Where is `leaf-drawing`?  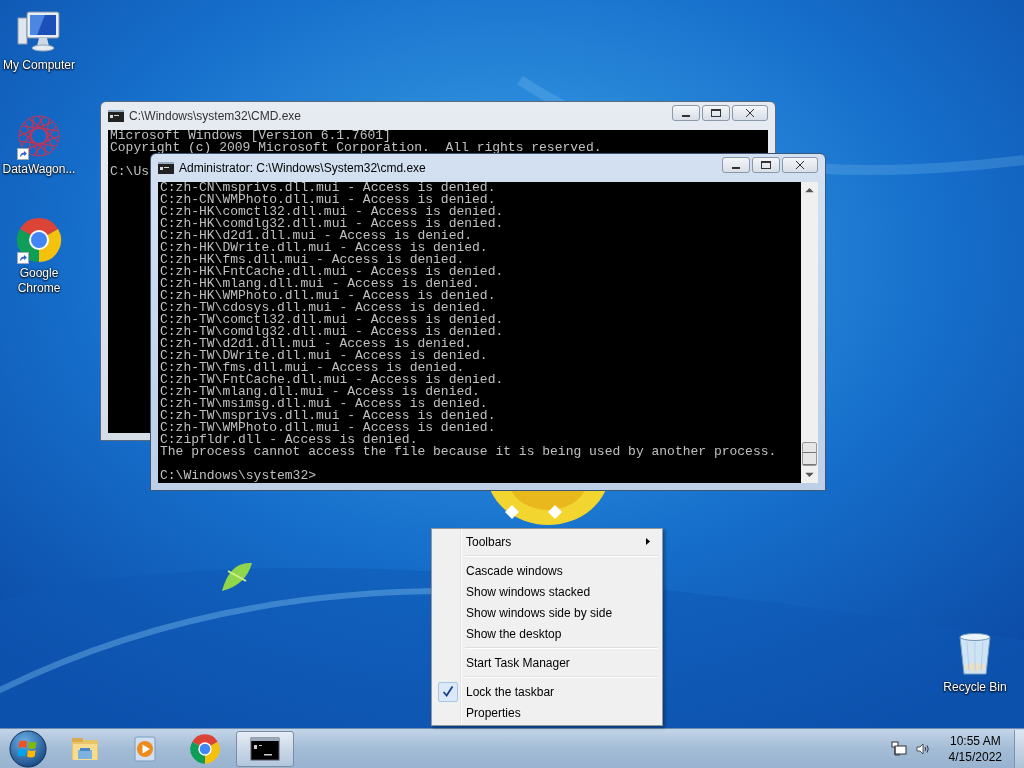
leaf-drawing is located at coordinates (237, 576).